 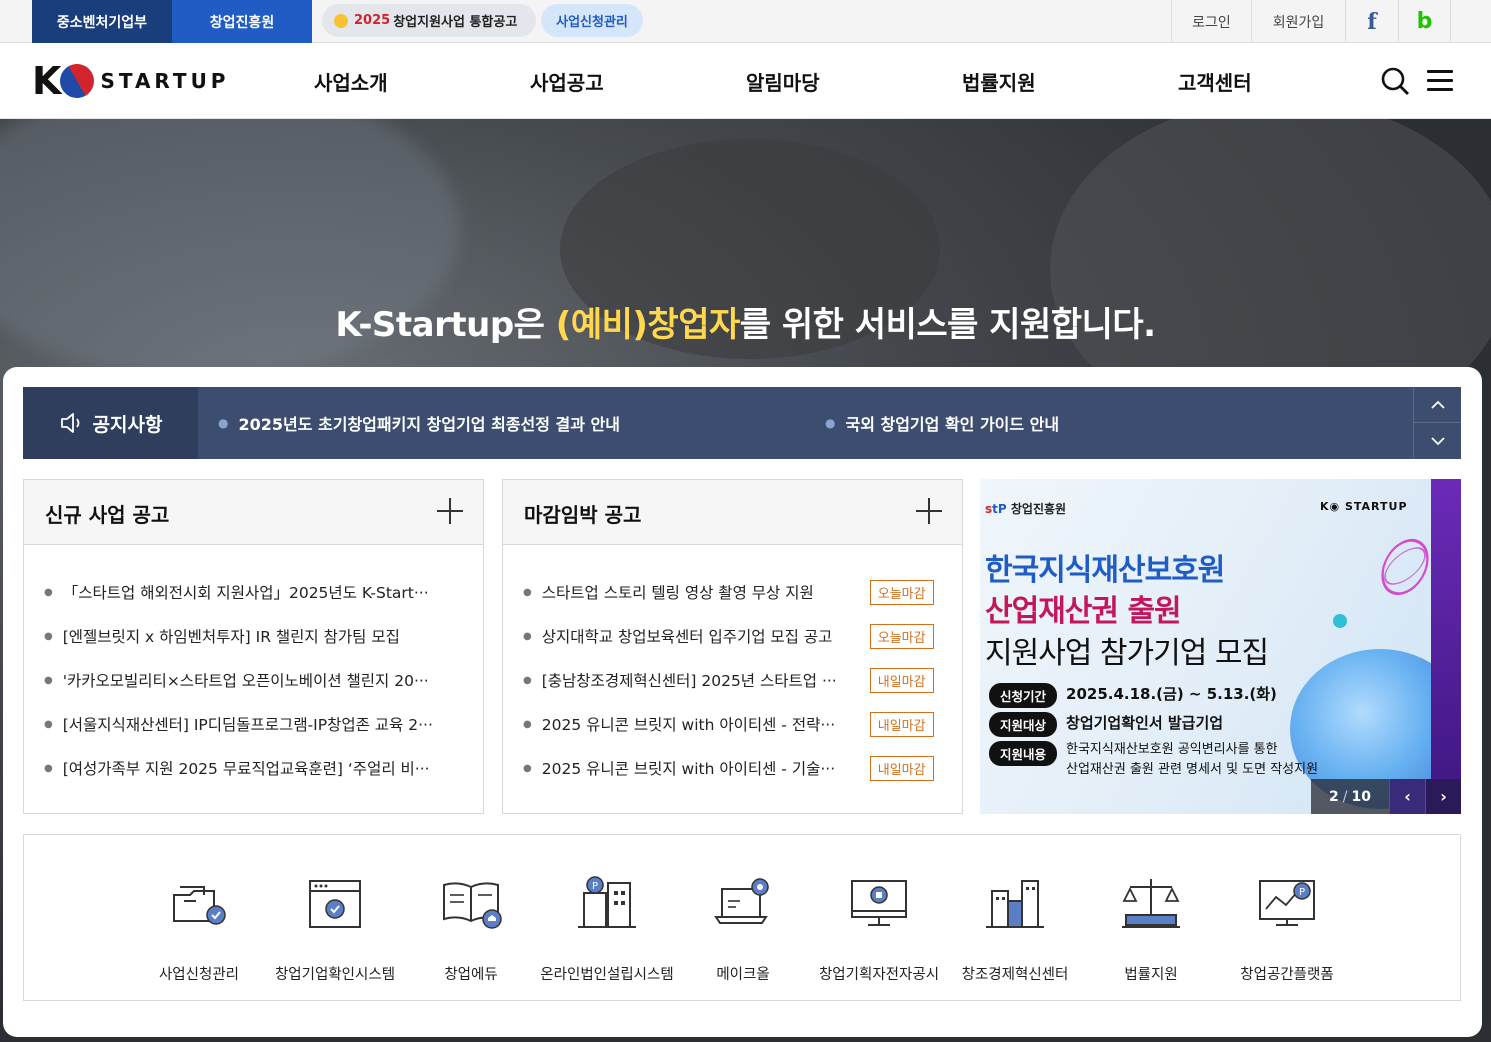 What do you see at coordinates (607, 902) in the screenshot?
I see `building-icon: P` at bounding box center [607, 902].